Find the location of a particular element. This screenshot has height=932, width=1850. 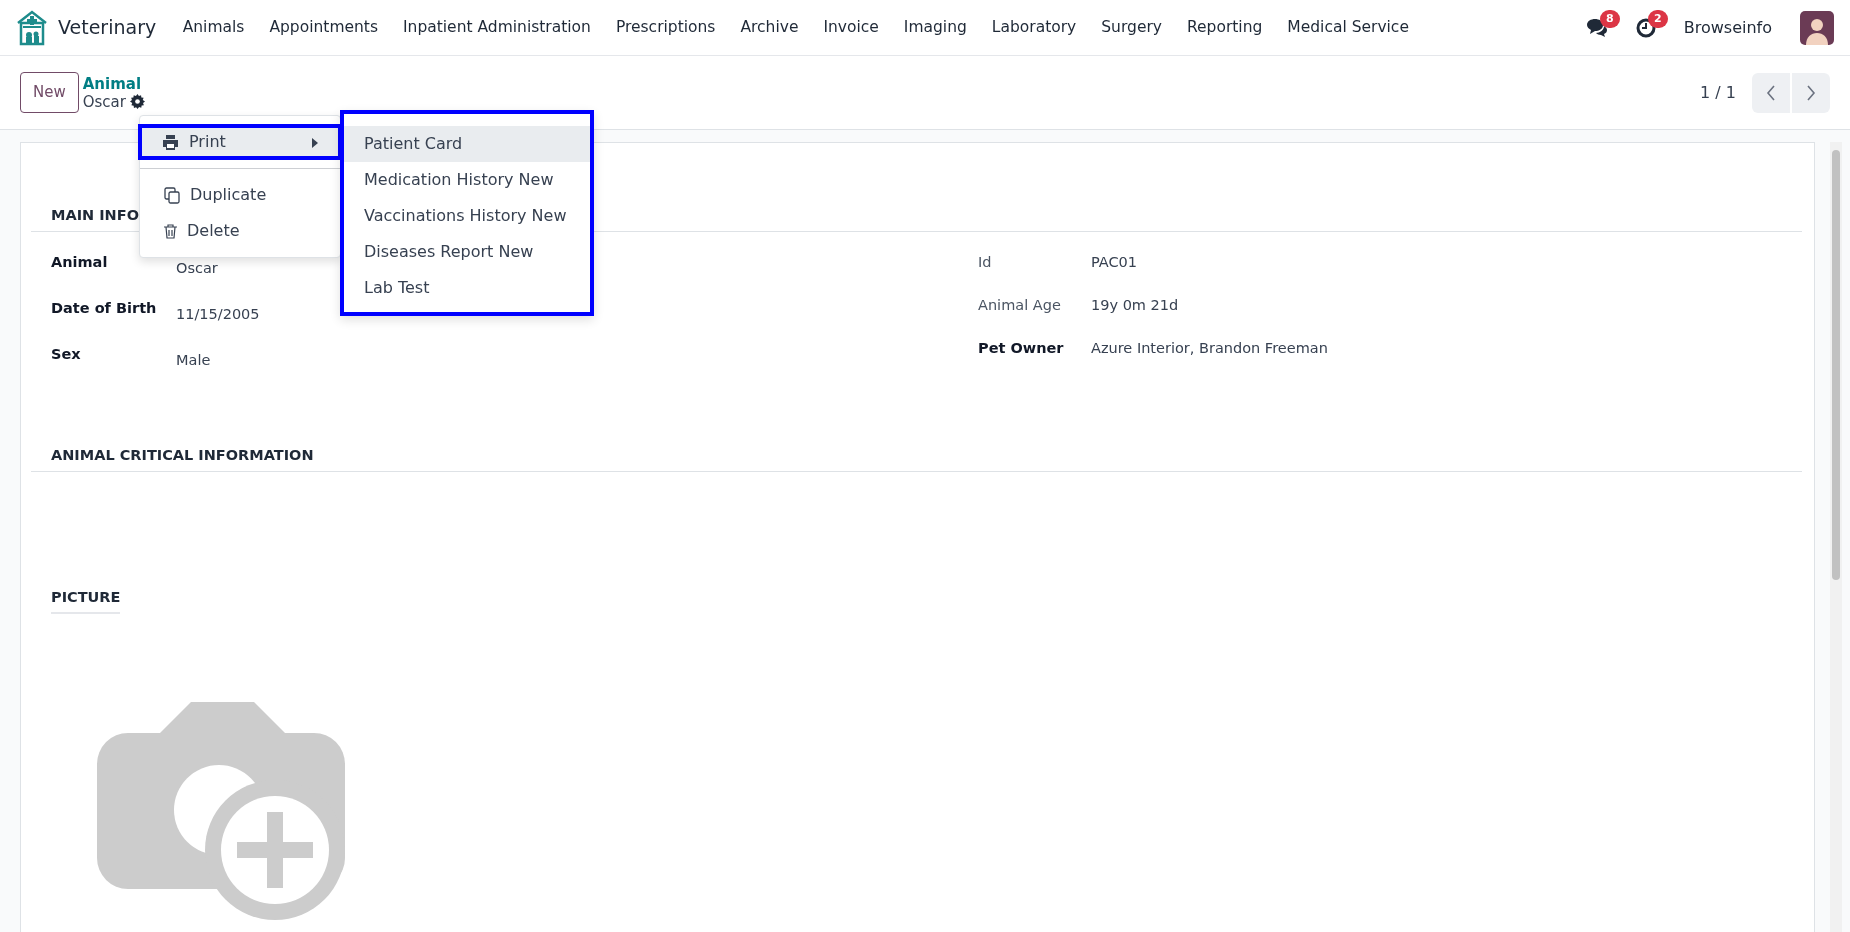

message-count: 8 is located at coordinates (1610, 19).